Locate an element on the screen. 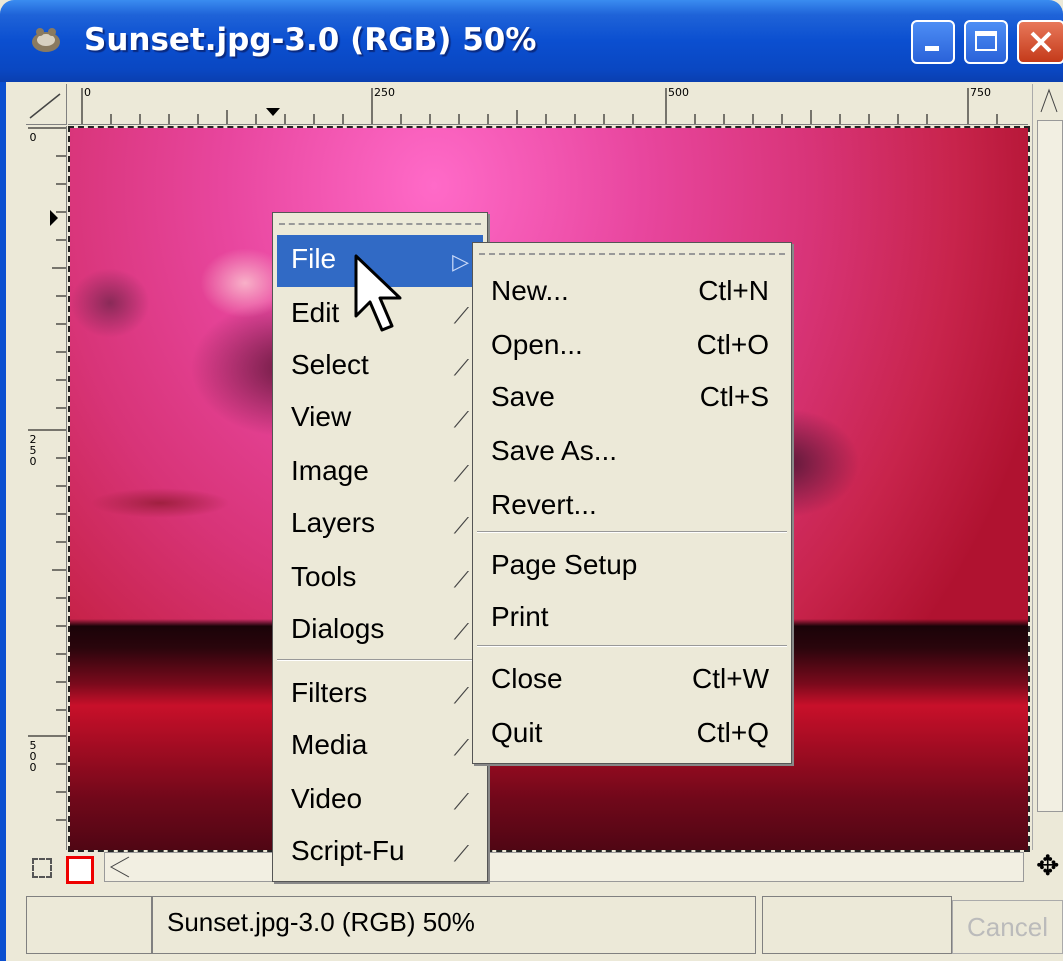 The width and height of the screenshot is (1063, 961). menu-item-media: Media ⟋ is located at coordinates (380, 747).